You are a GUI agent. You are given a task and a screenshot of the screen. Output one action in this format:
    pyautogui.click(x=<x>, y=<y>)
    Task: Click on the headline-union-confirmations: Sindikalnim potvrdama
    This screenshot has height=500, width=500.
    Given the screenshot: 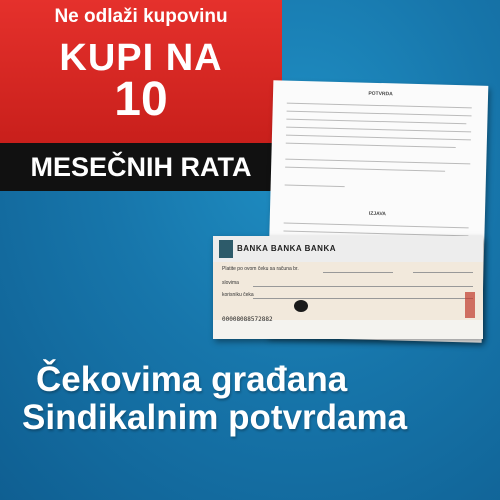 What is the action you would take?
    pyautogui.click(x=215, y=417)
    